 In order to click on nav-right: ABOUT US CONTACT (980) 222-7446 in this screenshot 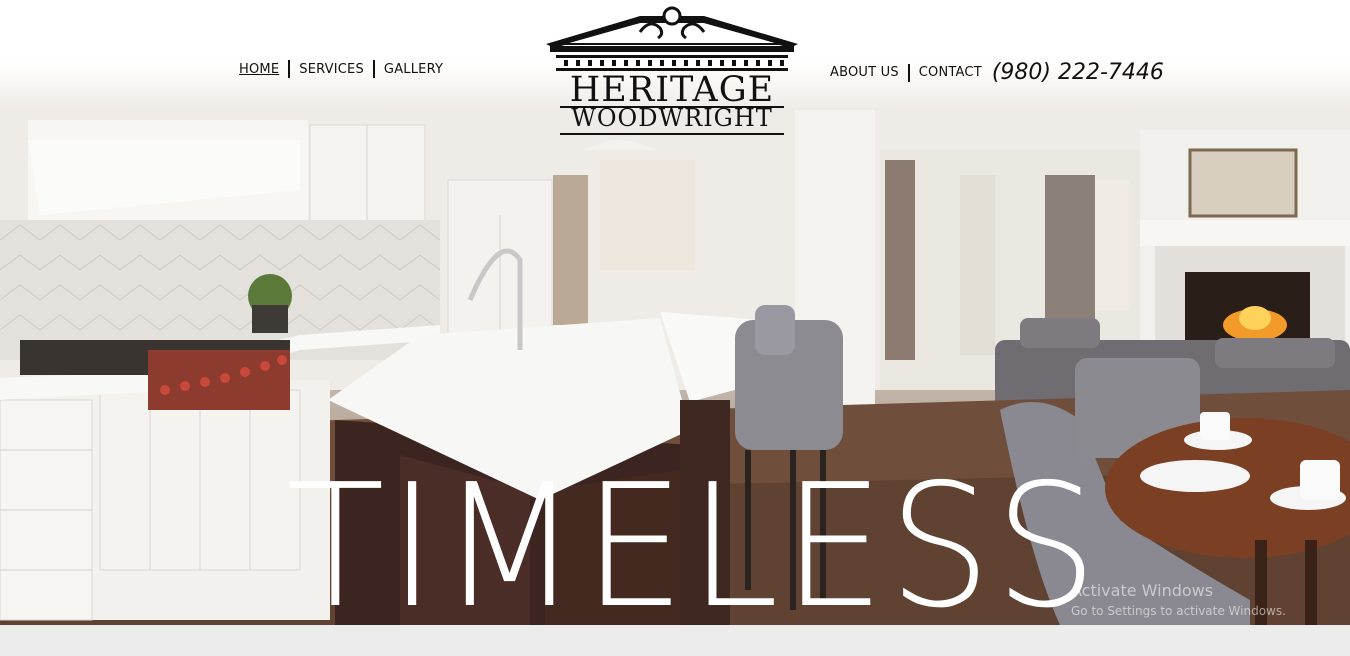, I will do `click(997, 72)`.